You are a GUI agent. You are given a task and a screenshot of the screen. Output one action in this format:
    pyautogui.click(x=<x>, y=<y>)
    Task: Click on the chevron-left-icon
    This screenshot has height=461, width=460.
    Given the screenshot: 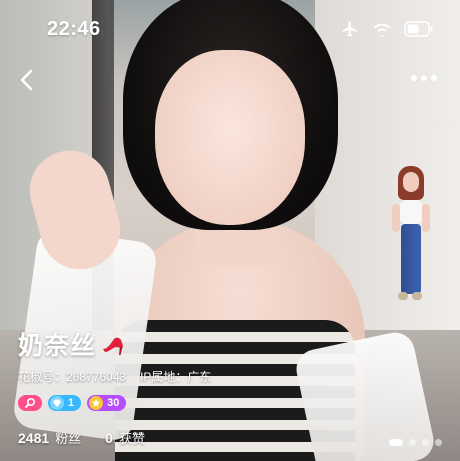 What is the action you would take?
    pyautogui.click(x=28, y=80)
    